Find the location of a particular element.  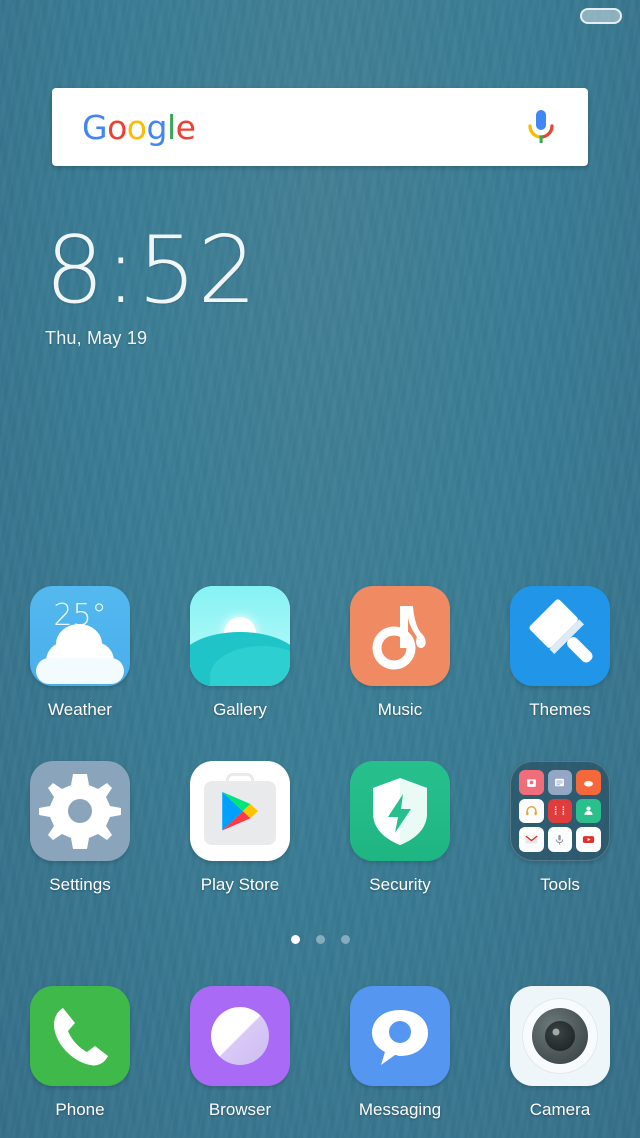

clock-time: 8:52 is located at coordinates (151, 270).